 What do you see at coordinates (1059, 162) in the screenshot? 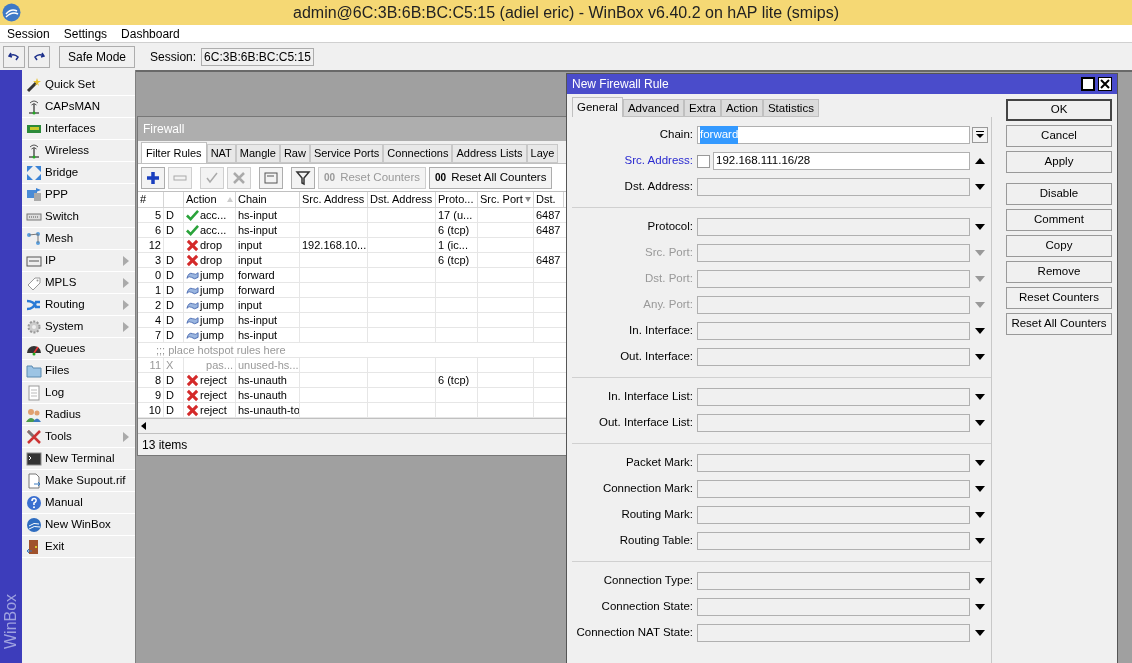
I see `dialog-button: Apply` at bounding box center [1059, 162].